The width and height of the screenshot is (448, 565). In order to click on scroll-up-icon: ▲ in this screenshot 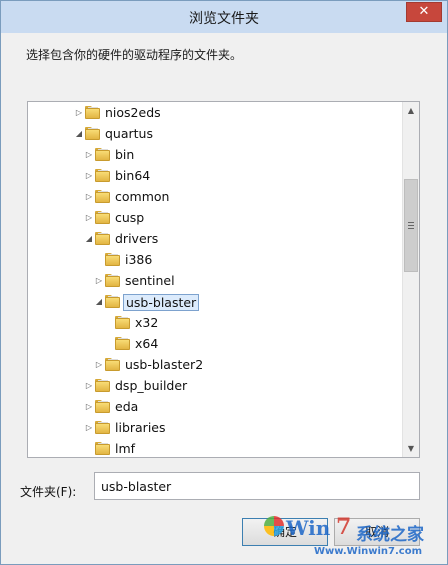, I will do `click(411, 110)`.